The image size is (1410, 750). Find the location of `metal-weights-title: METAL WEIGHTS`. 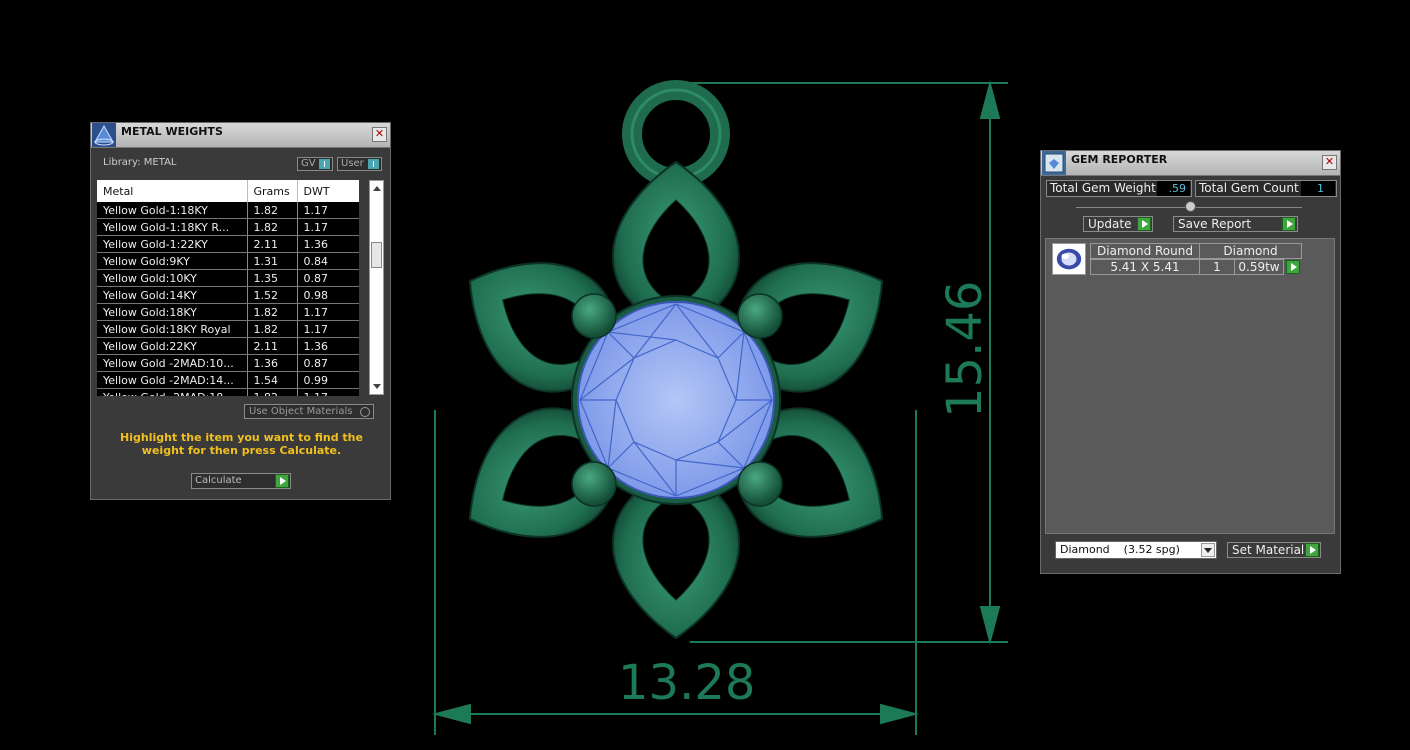

metal-weights-title: METAL WEIGHTS is located at coordinates (172, 131).